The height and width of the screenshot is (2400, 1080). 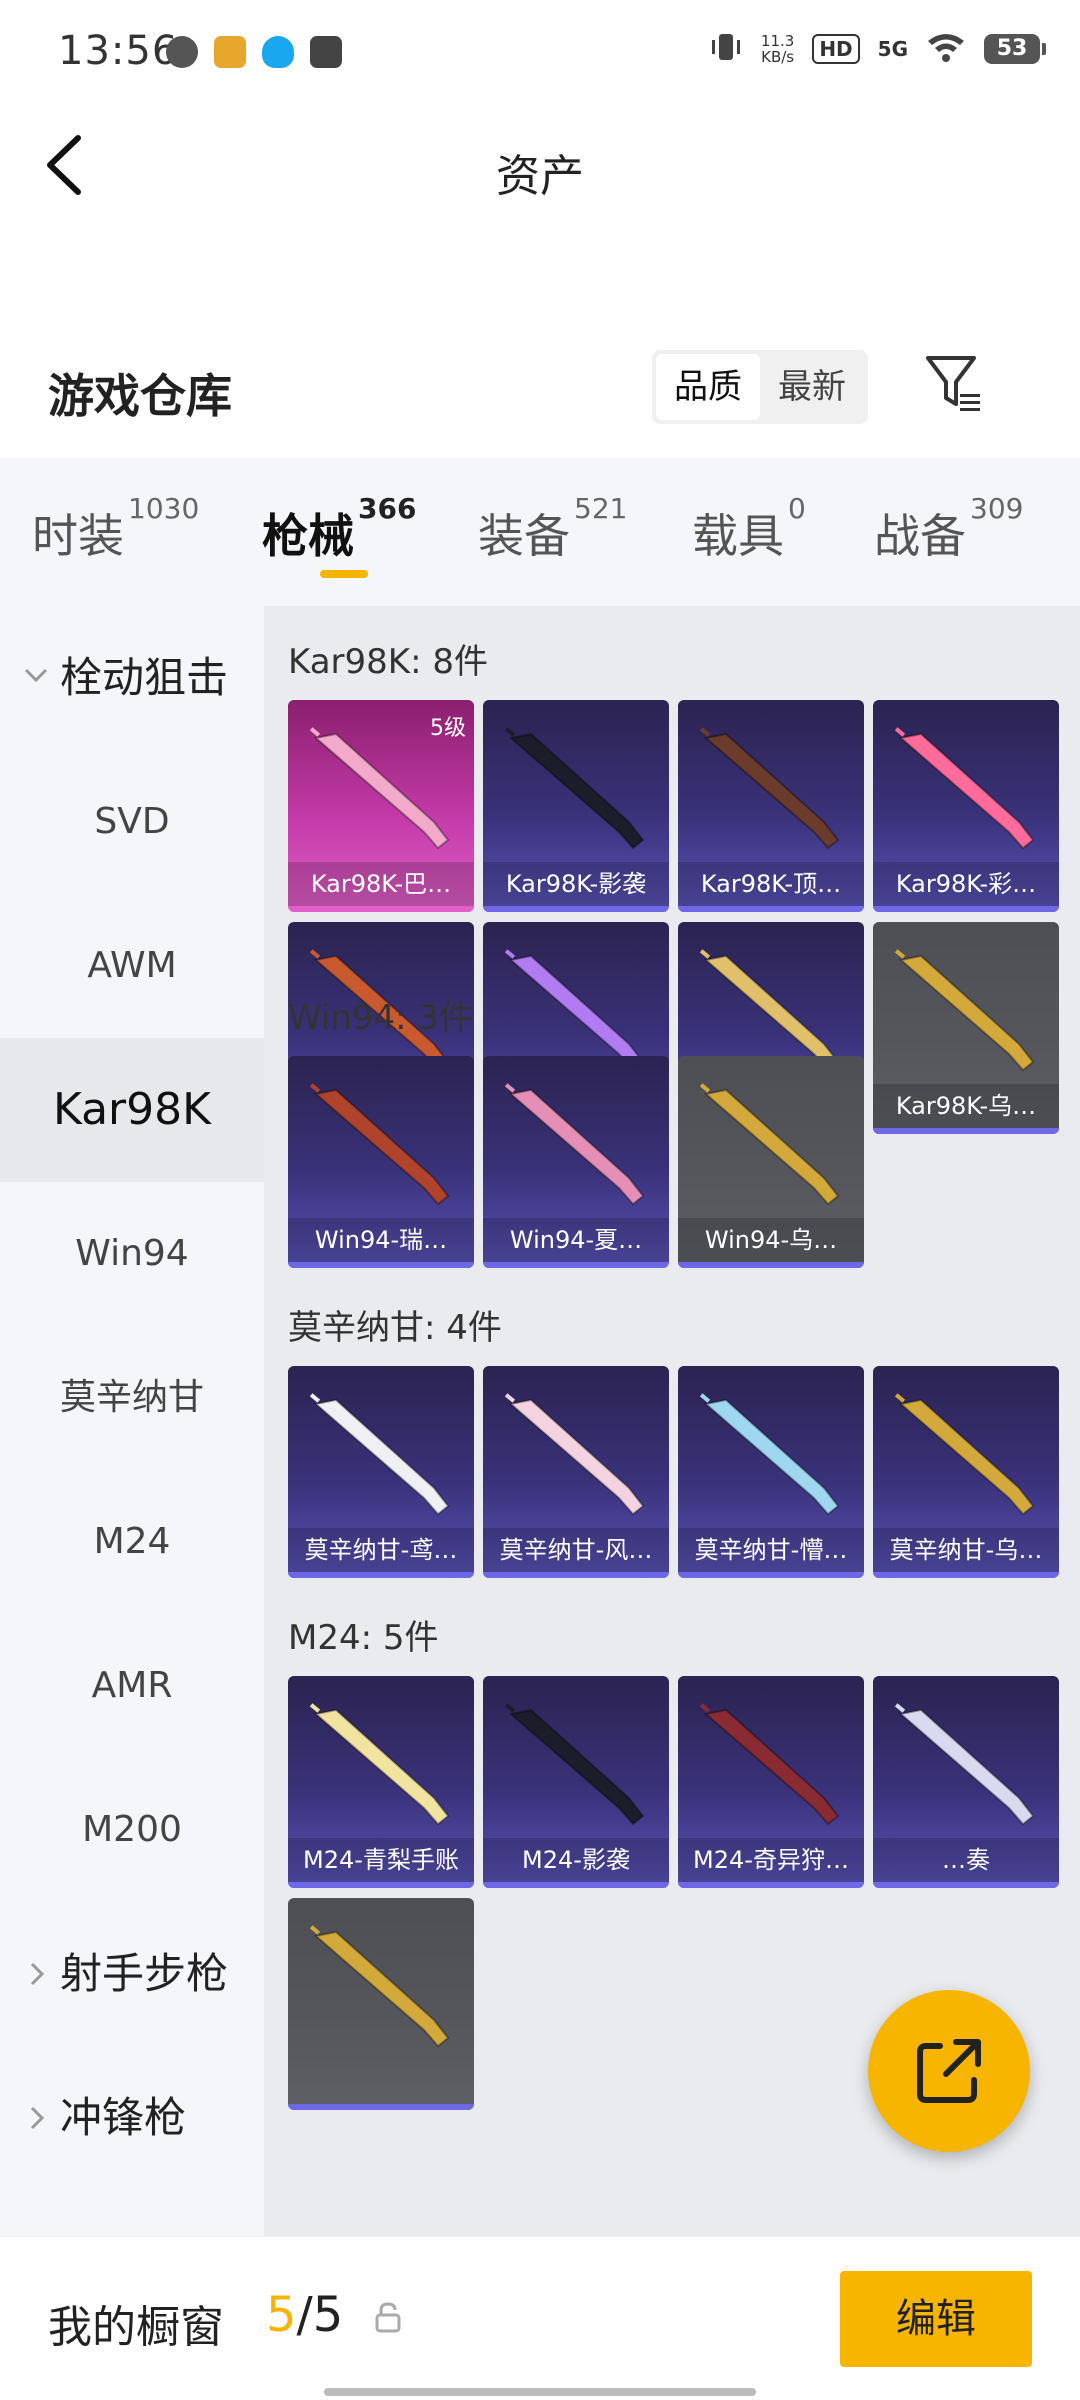 I want to click on nav-item-svd: SVD, so click(x=132, y=822).